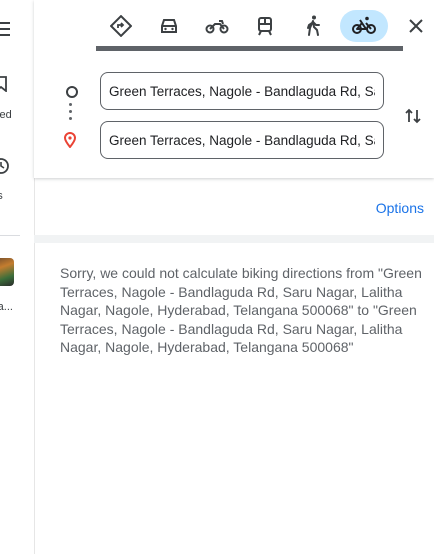 This screenshot has height=554, width=434. I want to click on destination-field, so click(242, 140).